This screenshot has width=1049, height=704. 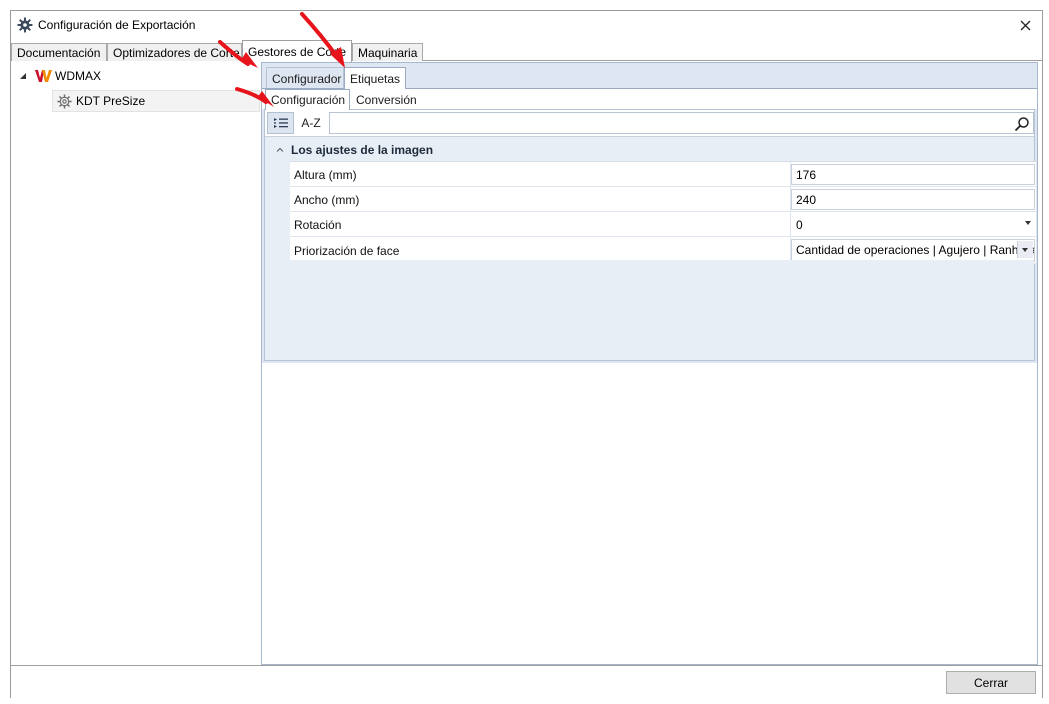 I want to click on property-name: Priorización de face, so click(x=347, y=251).